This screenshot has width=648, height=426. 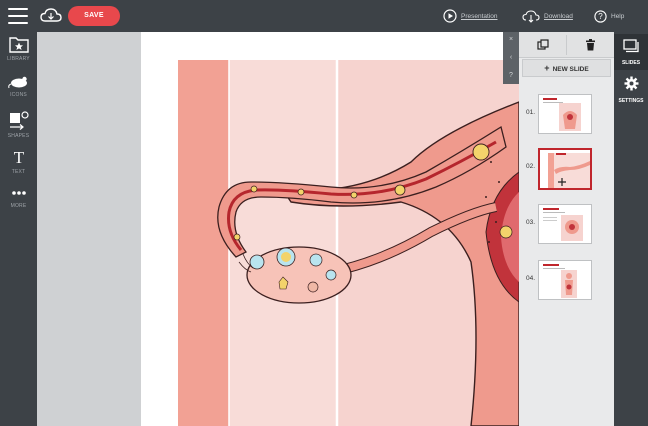 I want to click on tool-icons: ICONS, so click(x=18, y=93).